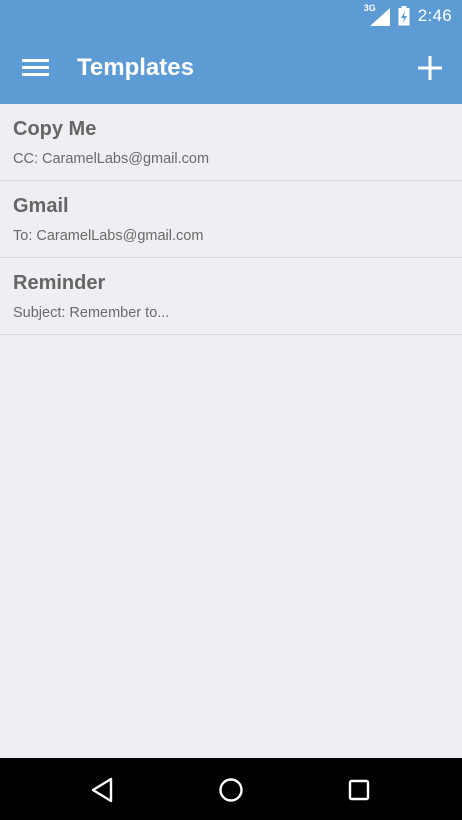 The image size is (462, 820). I want to click on page-title: Templates, so click(135, 67).